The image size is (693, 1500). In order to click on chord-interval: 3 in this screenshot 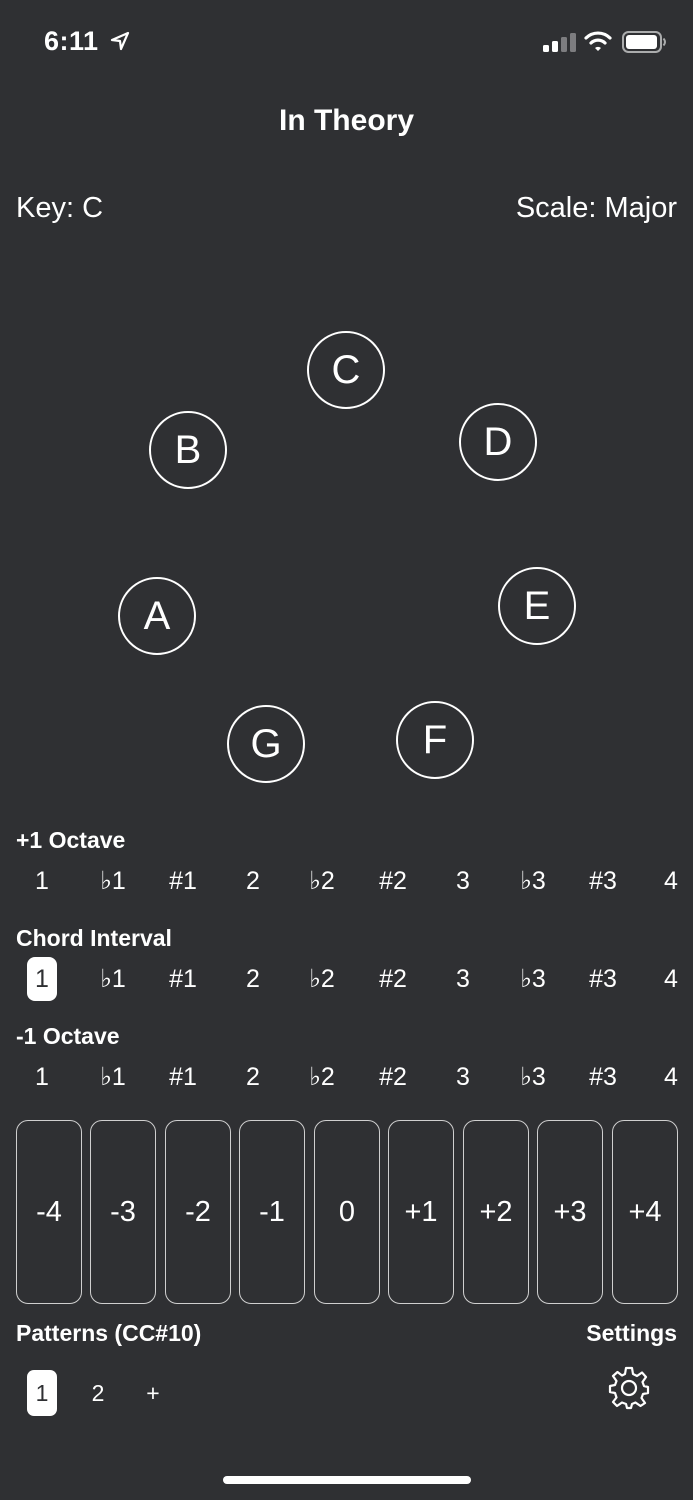, I will do `click(463, 979)`.